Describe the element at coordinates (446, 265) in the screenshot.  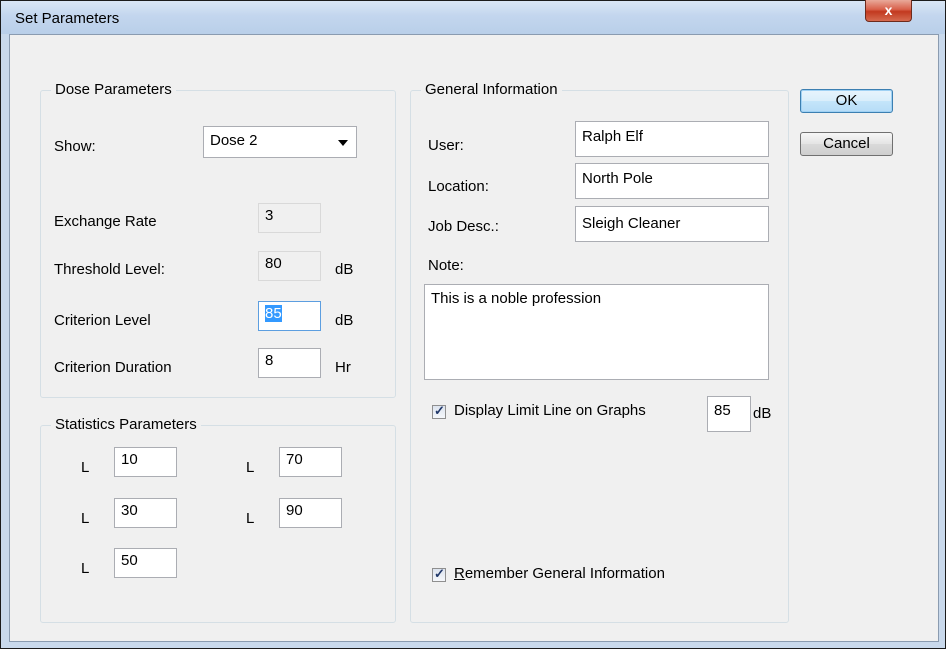
I see `note-label: Note:` at that location.